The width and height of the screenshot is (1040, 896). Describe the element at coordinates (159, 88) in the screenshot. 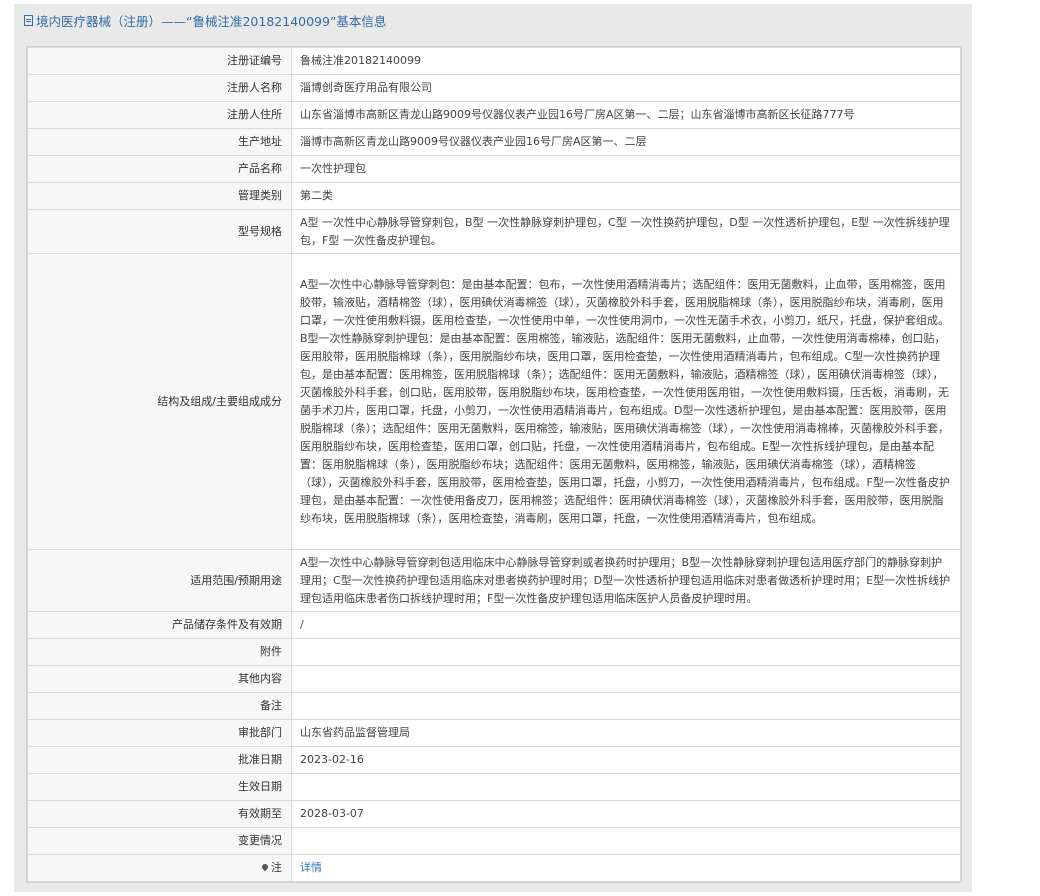

I see `row-label-registrant-name: 注册人名称` at that location.